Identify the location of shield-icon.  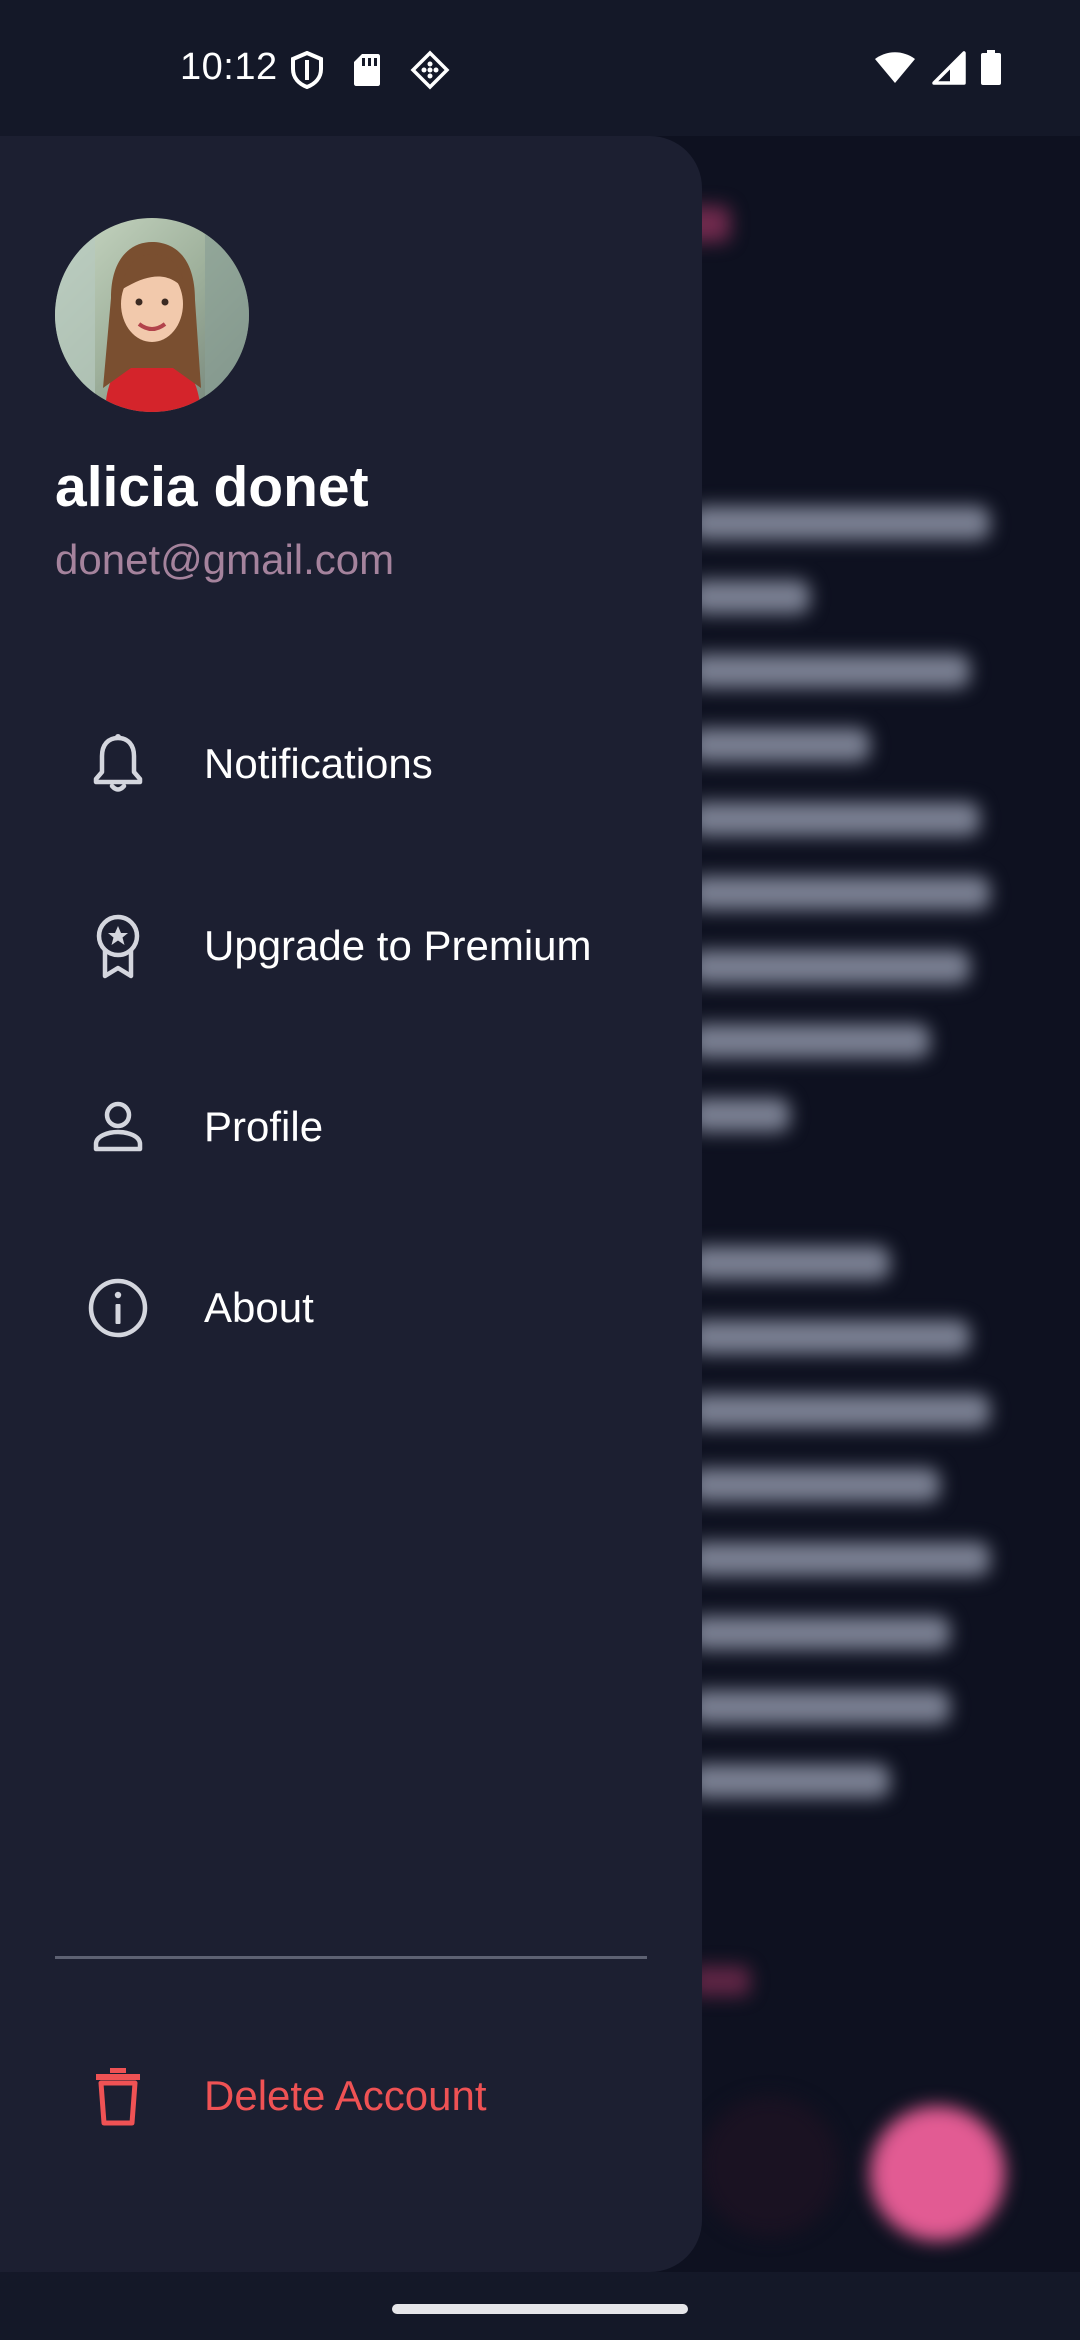
(307, 72).